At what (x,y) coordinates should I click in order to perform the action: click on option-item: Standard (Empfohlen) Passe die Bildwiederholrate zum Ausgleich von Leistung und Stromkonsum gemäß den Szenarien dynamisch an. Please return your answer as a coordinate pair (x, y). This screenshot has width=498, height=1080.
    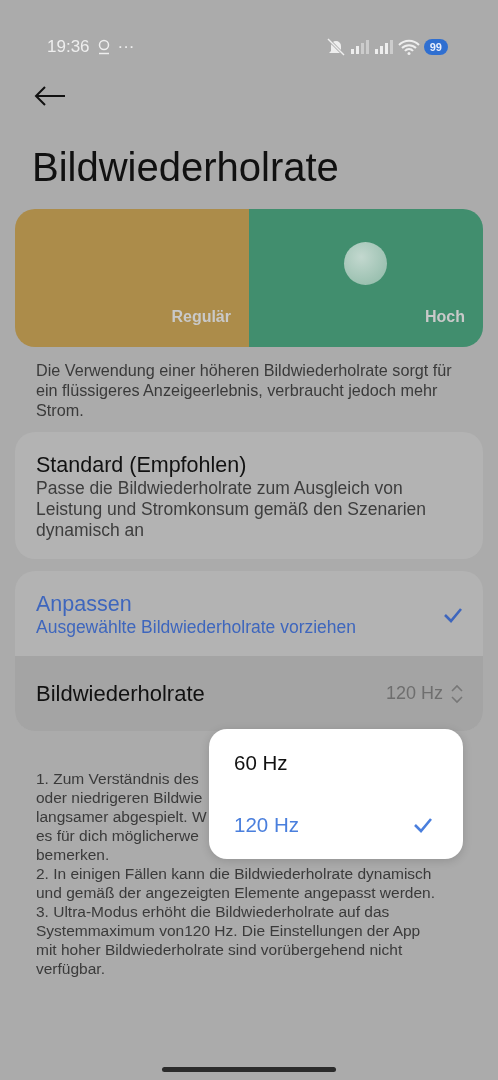
    Looking at the image, I should click on (249, 495).